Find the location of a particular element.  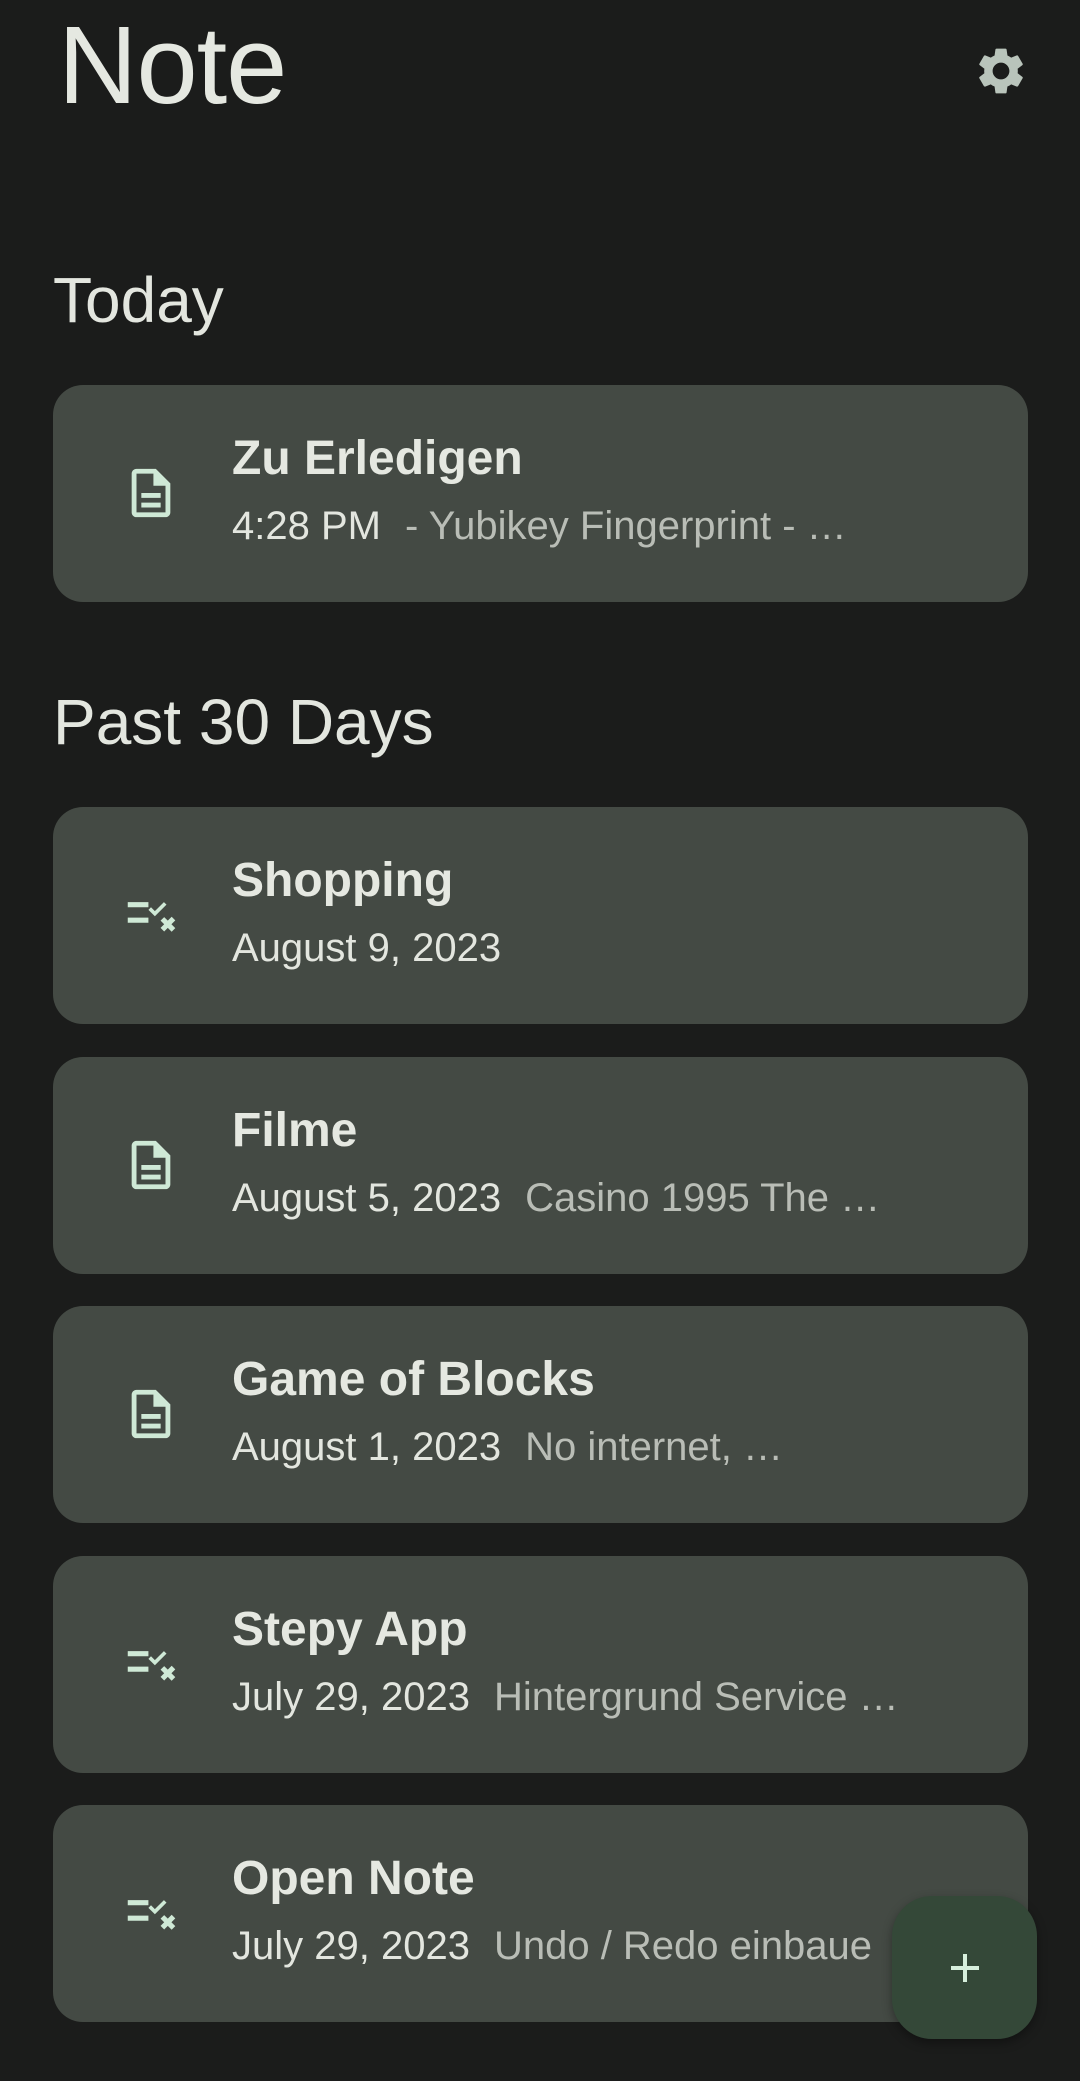

gear-icon is located at coordinates (1001, 71).